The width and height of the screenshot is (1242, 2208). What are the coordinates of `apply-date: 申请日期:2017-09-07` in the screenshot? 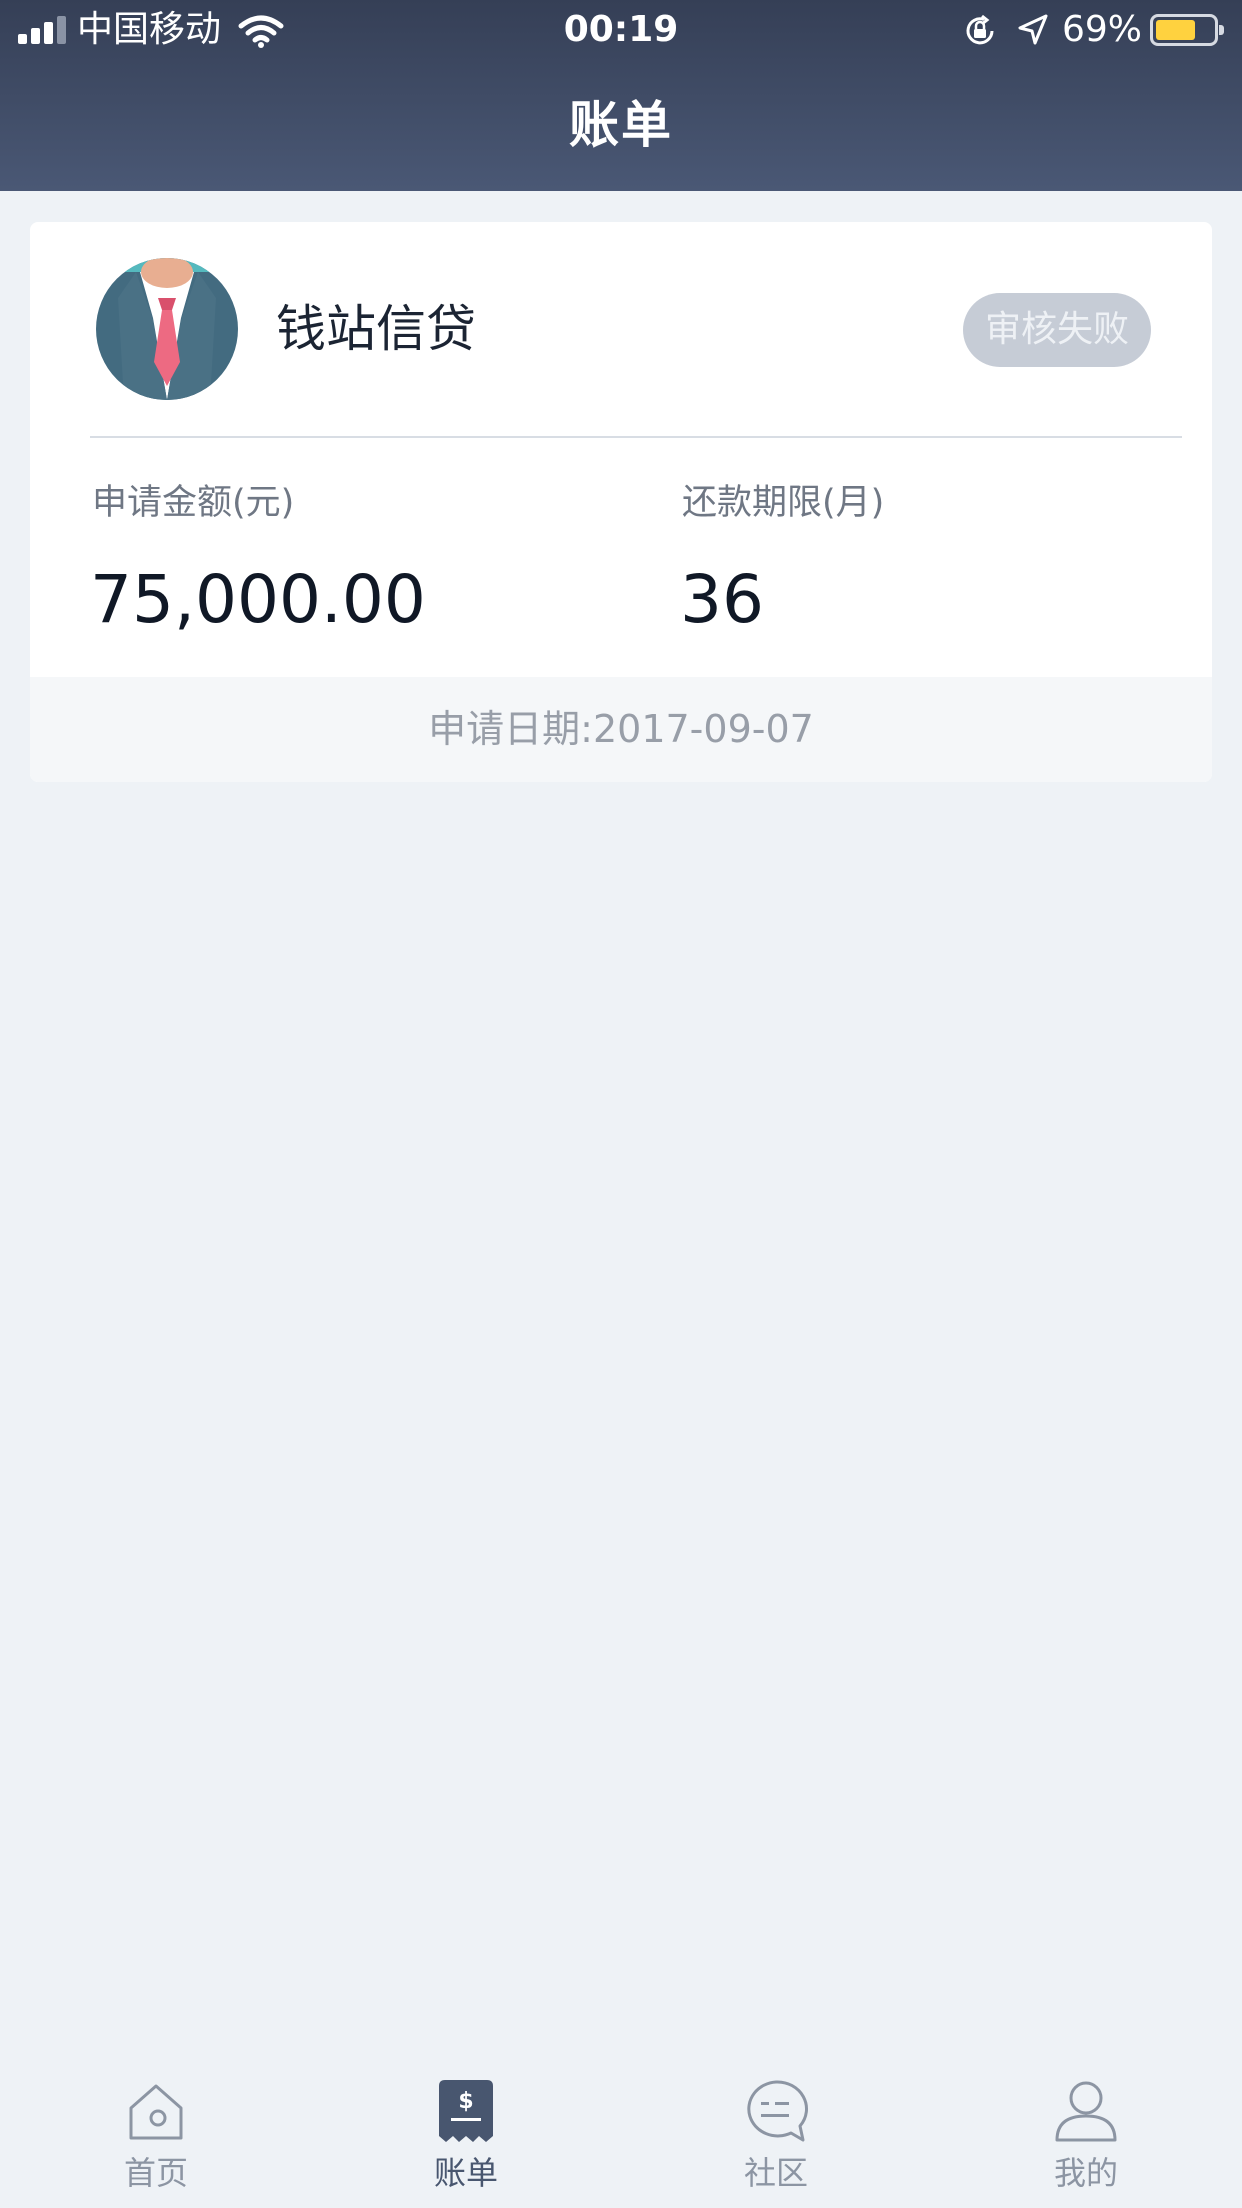 It's located at (621, 729).